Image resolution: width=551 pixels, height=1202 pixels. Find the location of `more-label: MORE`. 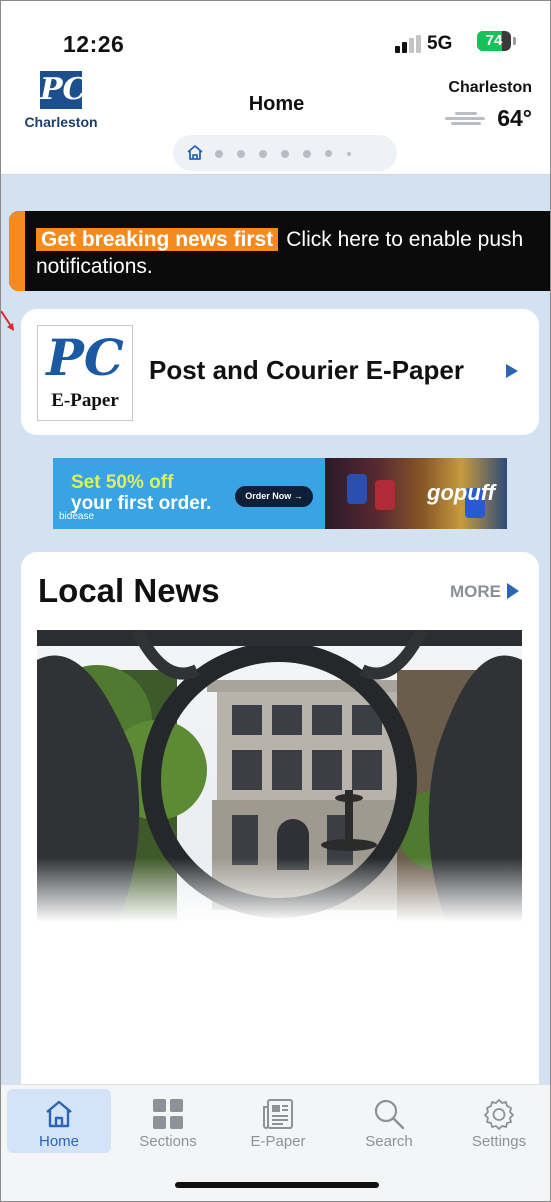

more-label: MORE is located at coordinates (475, 591).